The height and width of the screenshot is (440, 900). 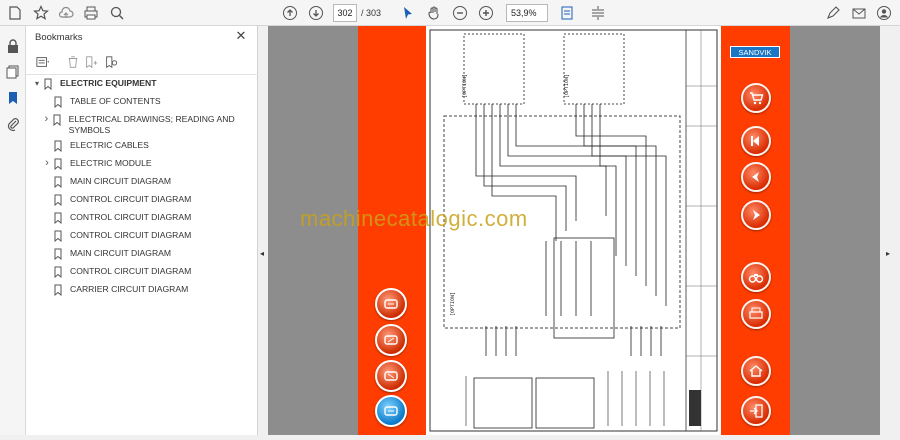 What do you see at coordinates (598, 13) in the screenshot?
I see `scroll-mode-icon` at bounding box center [598, 13].